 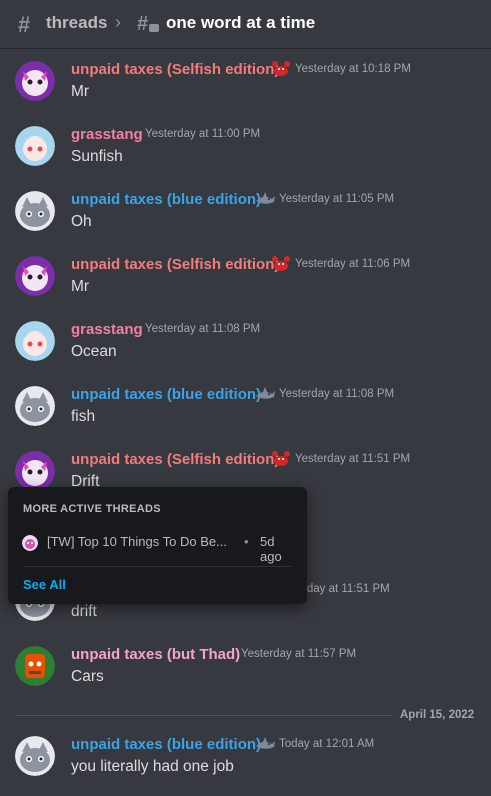 What do you see at coordinates (157, 566) in the screenshot?
I see `popup-divider` at bounding box center [157, 566].